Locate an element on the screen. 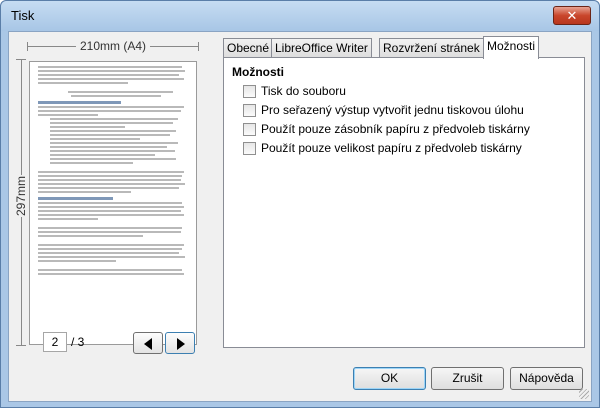 The image size is (600, 408). resize-grip is located at coordinates (584, 394).